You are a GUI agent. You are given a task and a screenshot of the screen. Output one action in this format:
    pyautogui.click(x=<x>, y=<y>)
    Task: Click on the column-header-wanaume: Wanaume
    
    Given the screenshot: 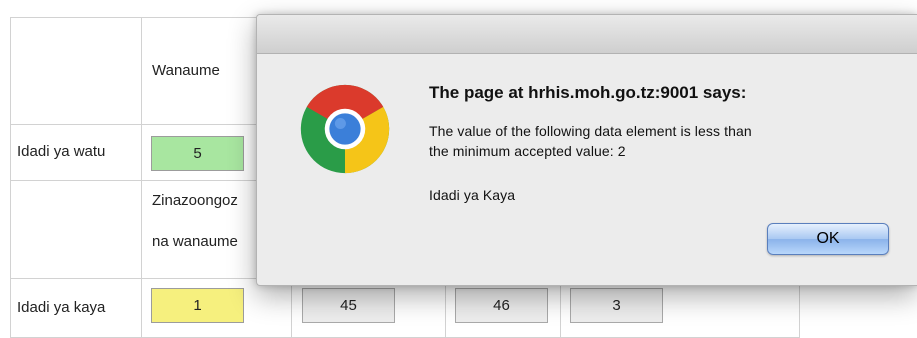 What is the action you would take?
    pyautogui.click(x=186, y=70)
    